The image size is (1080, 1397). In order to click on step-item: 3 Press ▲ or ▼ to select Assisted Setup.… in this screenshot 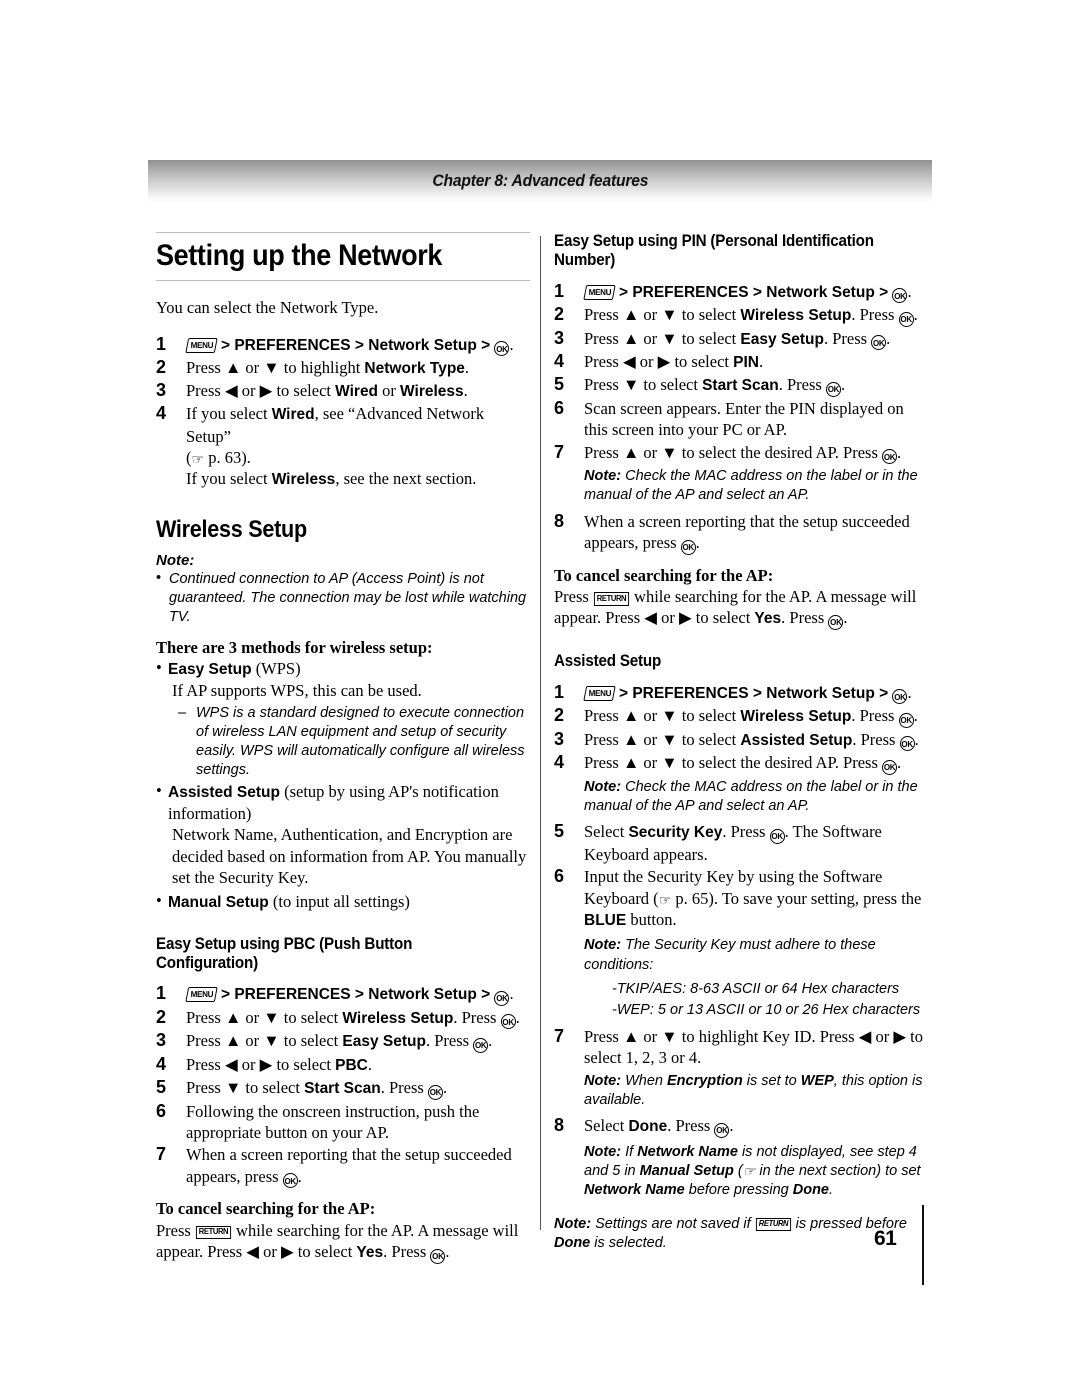, I will do `click(741, 740)`.